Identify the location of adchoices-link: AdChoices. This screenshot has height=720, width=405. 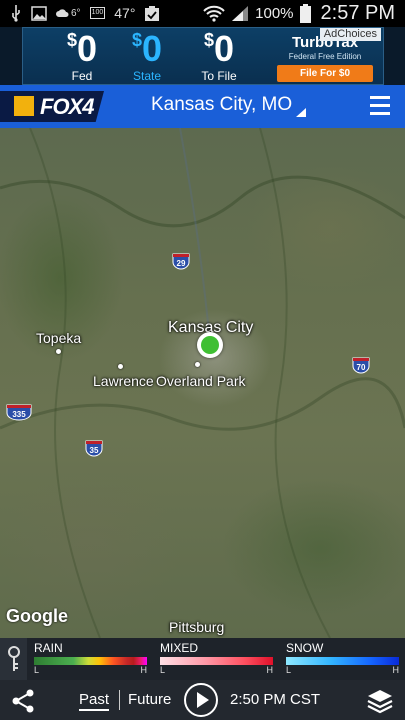
(350, 34).